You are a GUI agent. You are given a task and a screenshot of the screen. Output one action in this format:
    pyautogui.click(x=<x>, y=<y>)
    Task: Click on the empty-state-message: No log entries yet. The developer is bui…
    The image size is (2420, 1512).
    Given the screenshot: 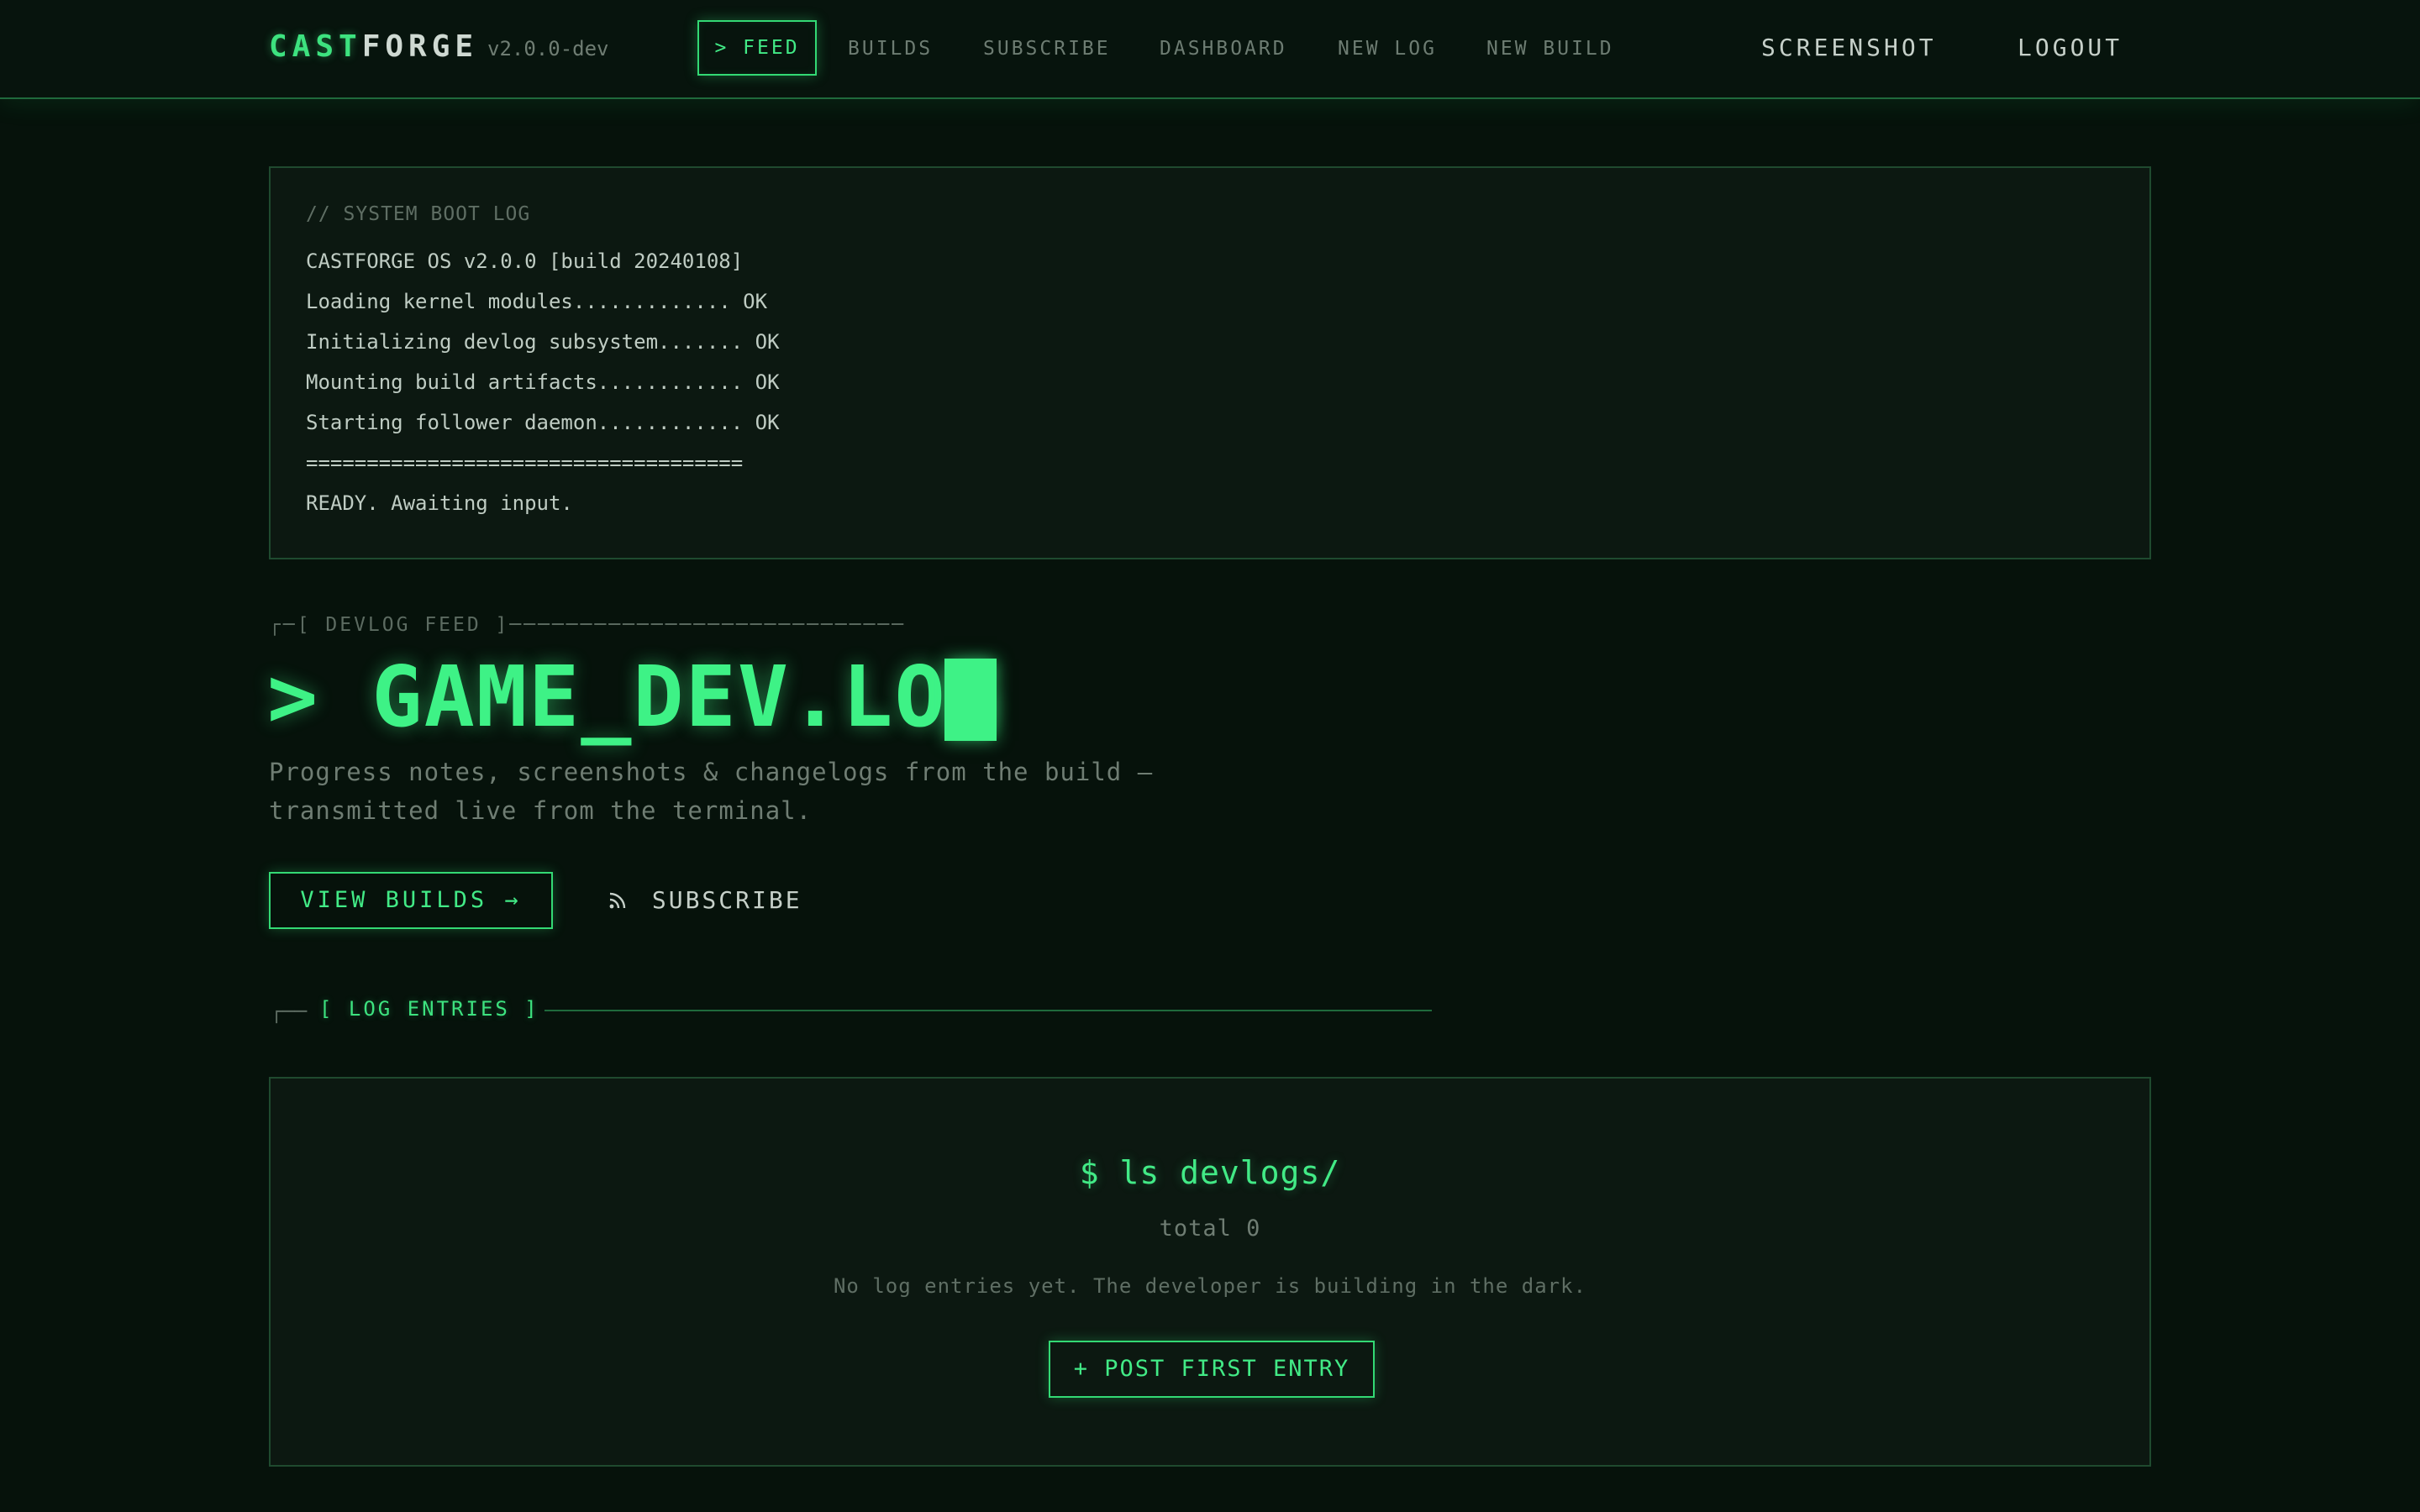 What is the action you would take?
    pyautogui.click(x=1210, y=1286)
    